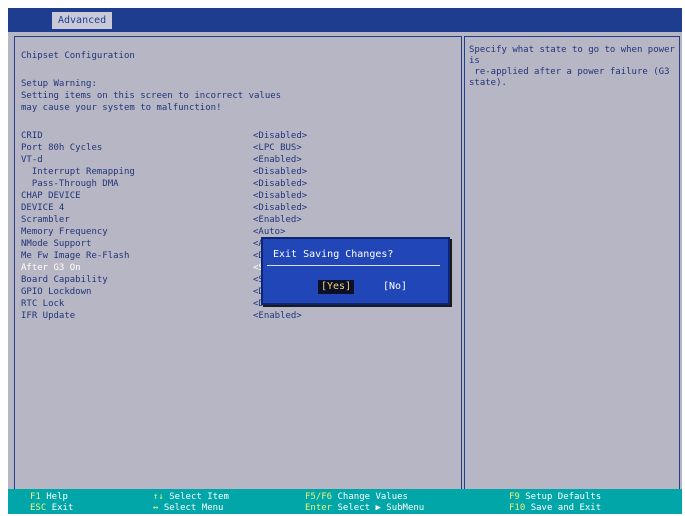  I want to click on f1-label: Help, so click(57, 497).